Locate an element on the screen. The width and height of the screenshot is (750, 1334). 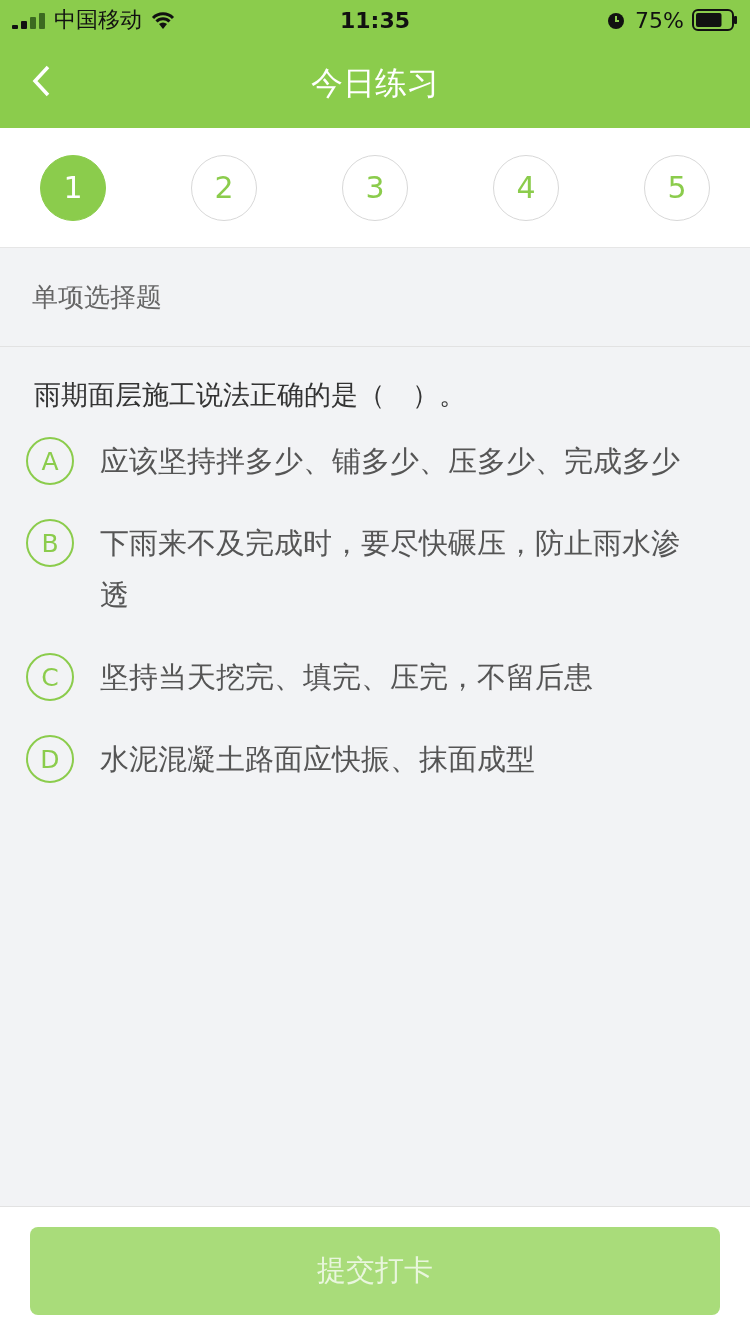
page-title: 今日练习 is located at coordinates (375, 83).